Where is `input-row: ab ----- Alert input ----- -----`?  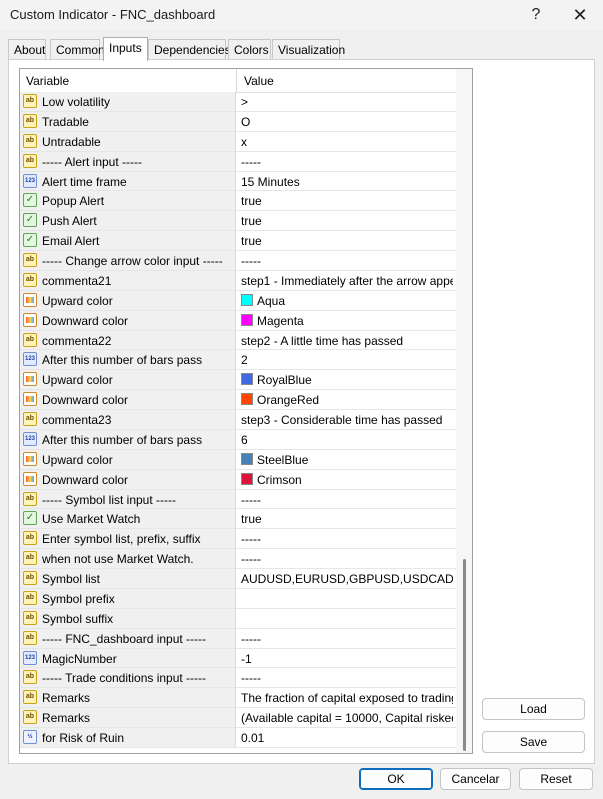 input-row: ab ----- Alert input ----- ----- is located at coordinates (238, 161).